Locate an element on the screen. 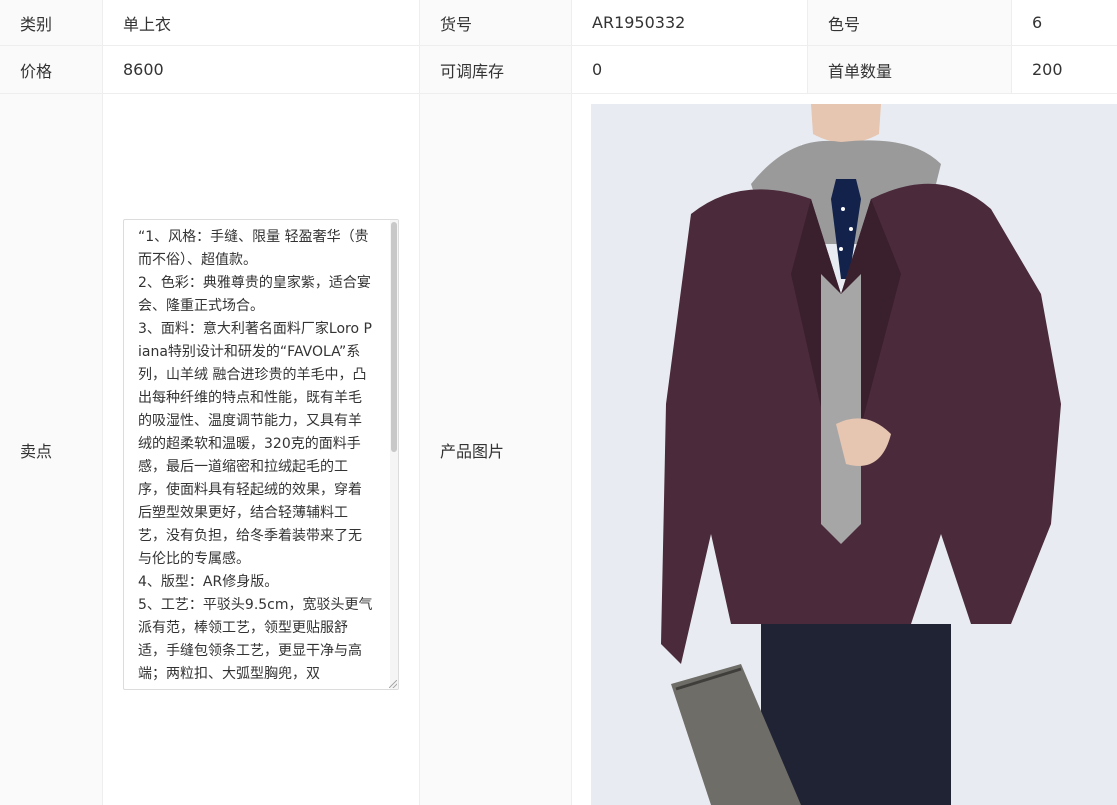 The image size is (1117, 805). value-category: 单上衣 is located at coordinates (261, 23).